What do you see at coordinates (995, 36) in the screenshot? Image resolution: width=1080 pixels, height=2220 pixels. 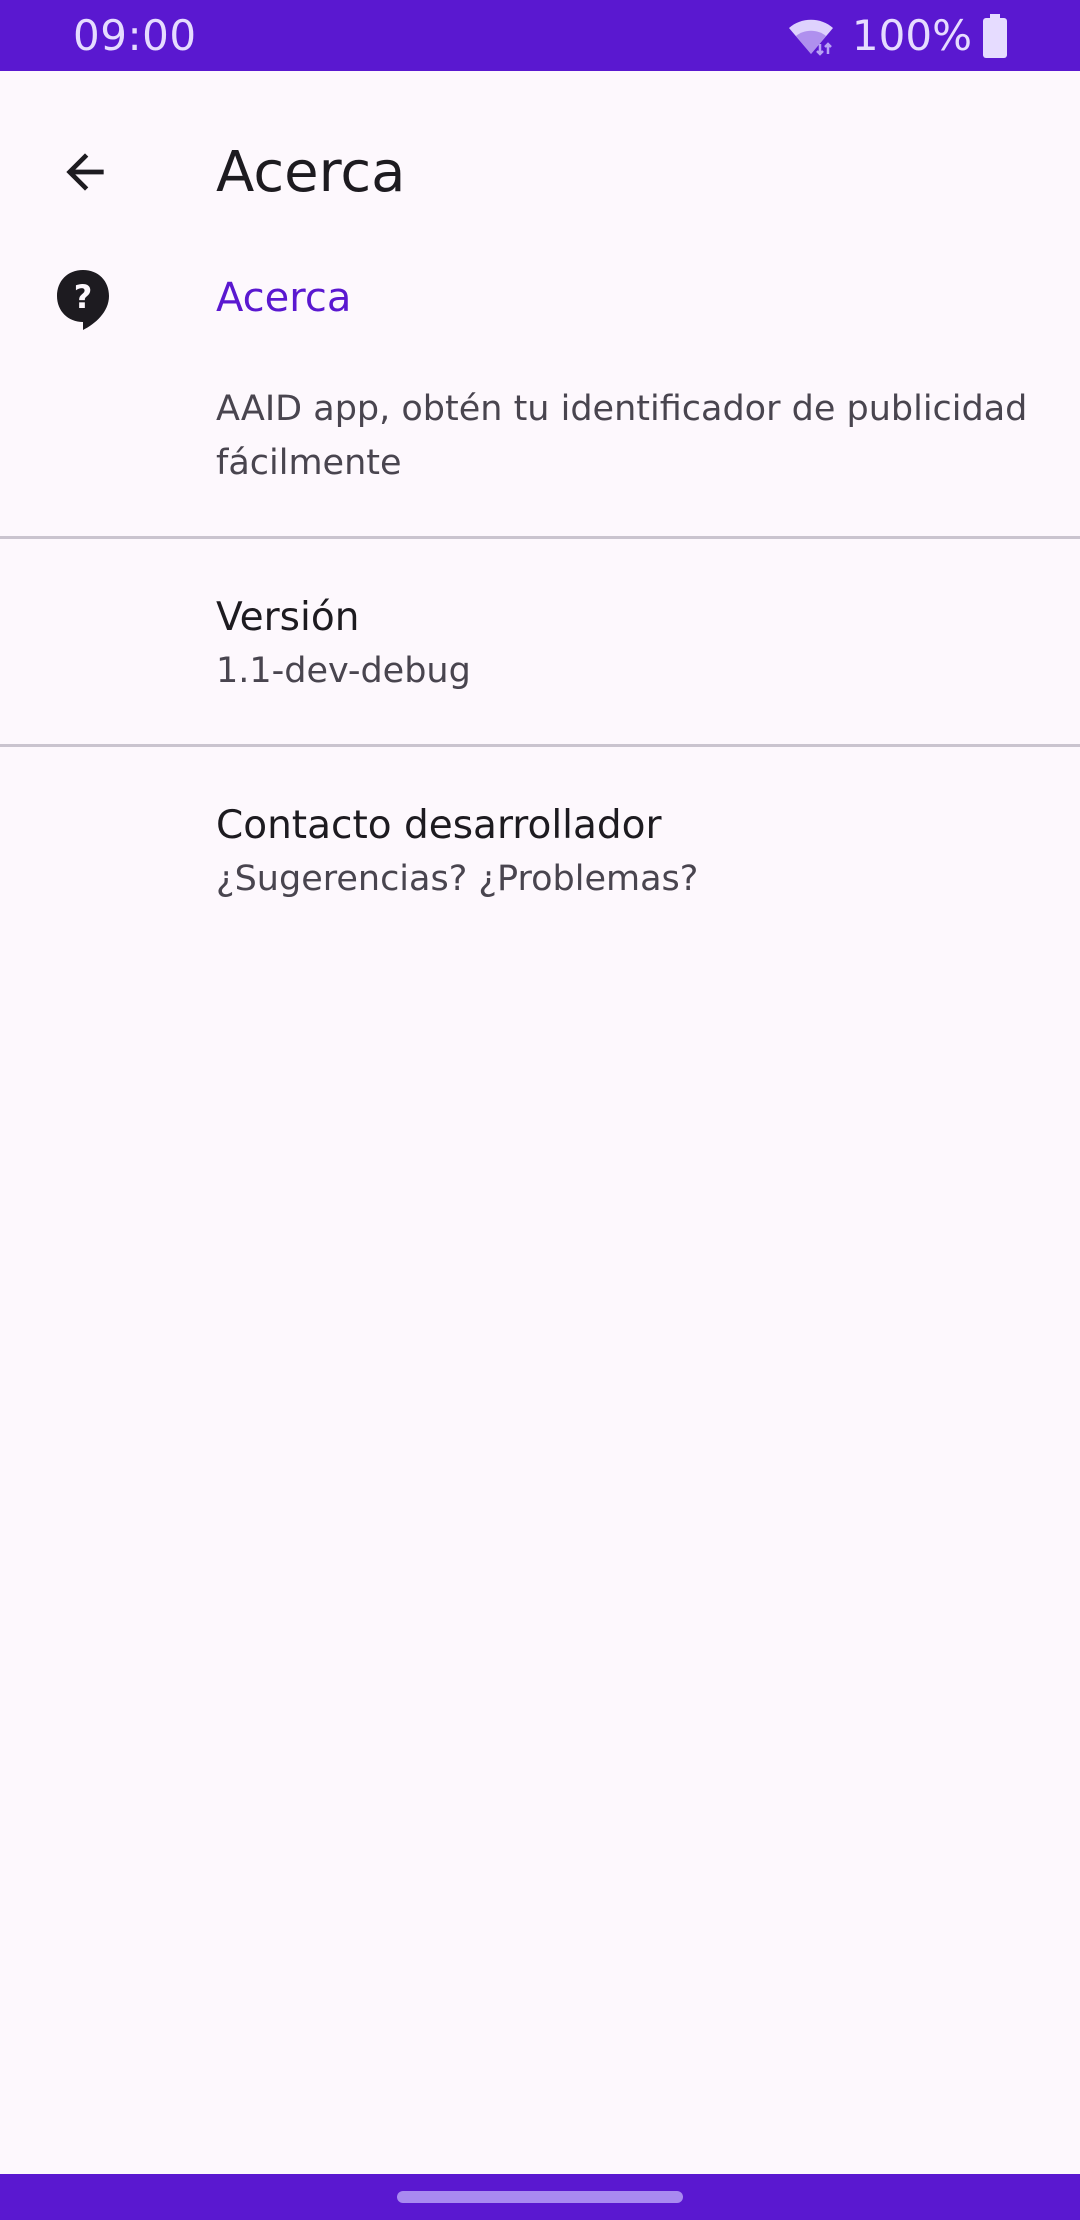 I see `battery-icon` at bounding box center [995, 36].